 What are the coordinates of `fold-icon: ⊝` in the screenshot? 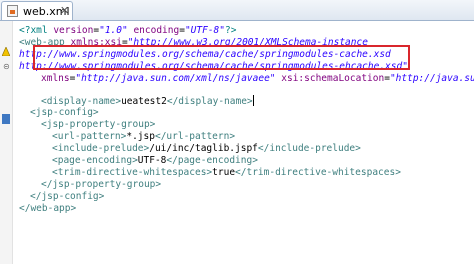 It's located at (6, 66).